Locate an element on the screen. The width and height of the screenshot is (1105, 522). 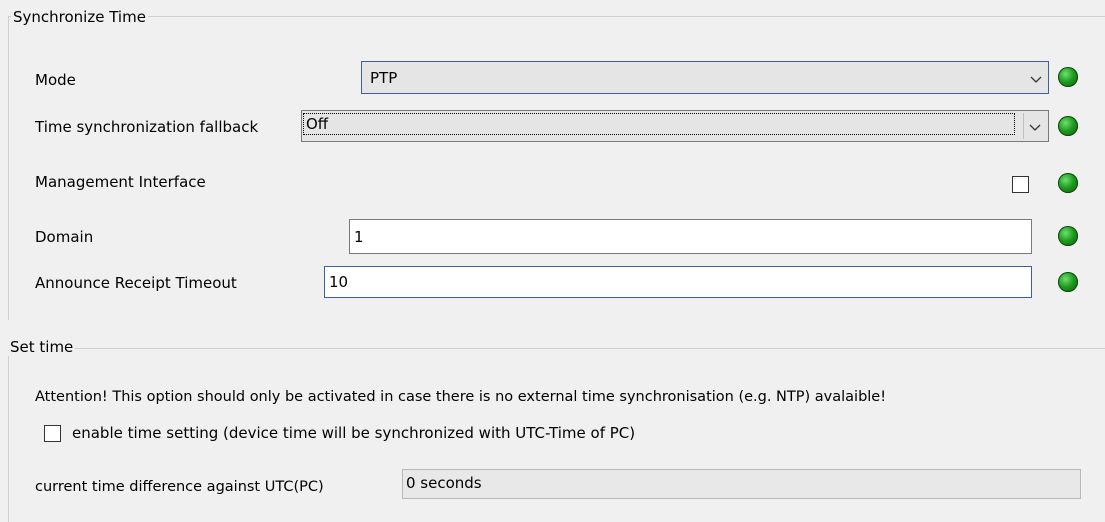
time-difference-value: 0 seconds is located at coordinates (444, 483).